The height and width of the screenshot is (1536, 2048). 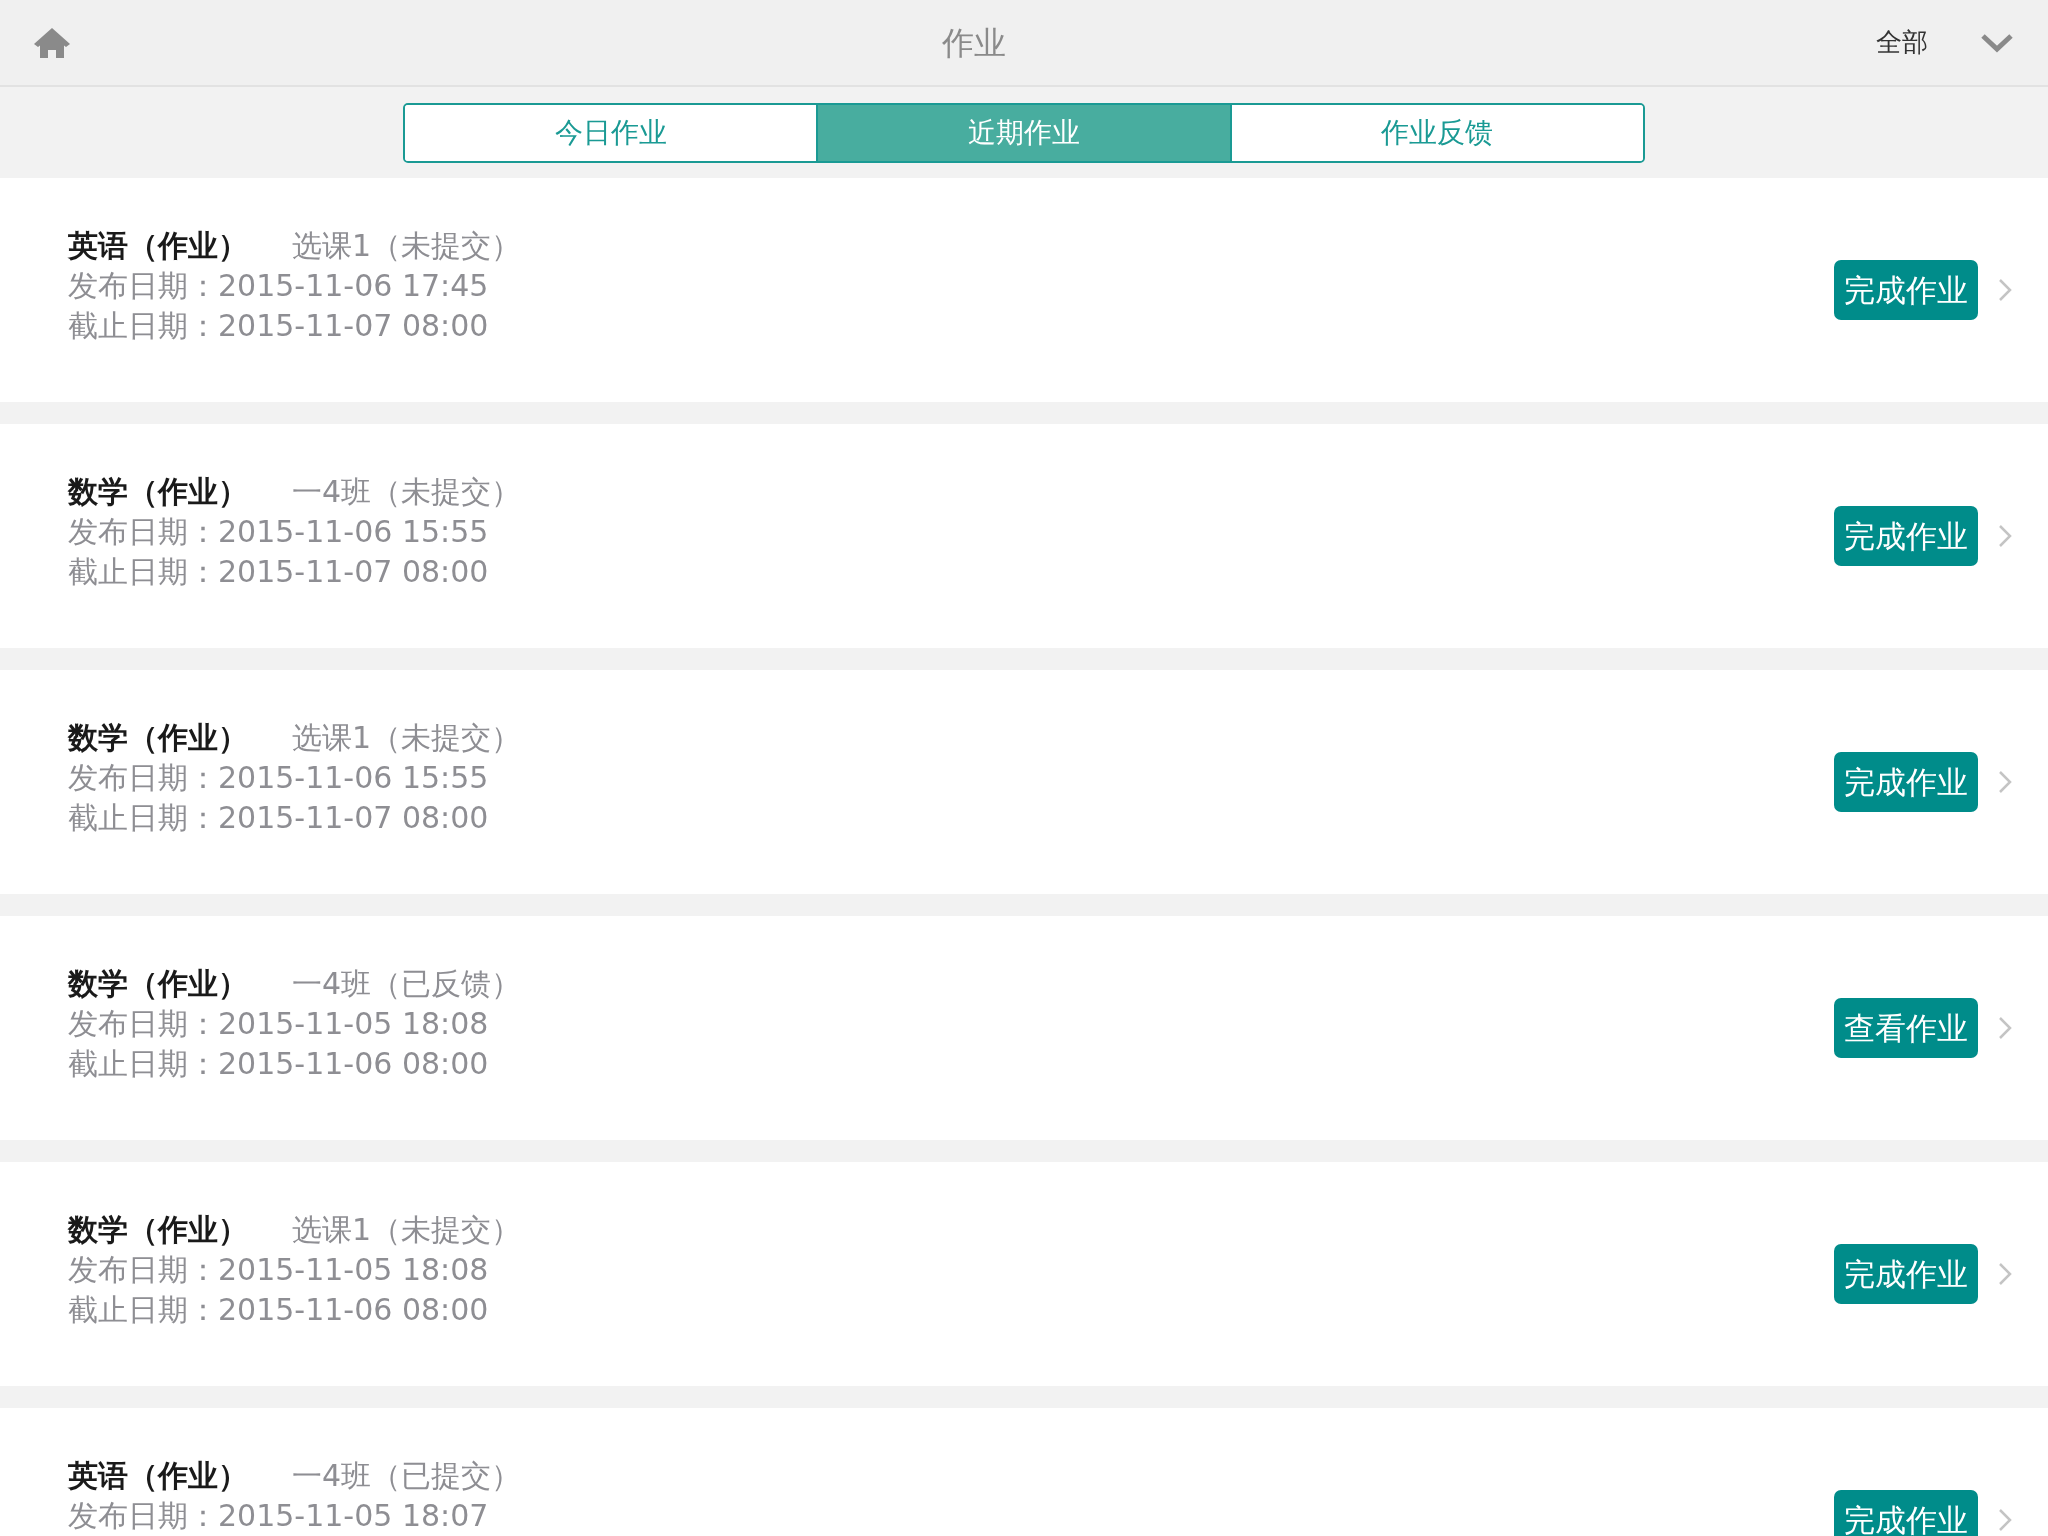 What do you see at coordinates (278, 1515) in the screenshot?
I see `publish-date: 发布日期：2015-11-05 18:07` at bounding box center [278, 1515].